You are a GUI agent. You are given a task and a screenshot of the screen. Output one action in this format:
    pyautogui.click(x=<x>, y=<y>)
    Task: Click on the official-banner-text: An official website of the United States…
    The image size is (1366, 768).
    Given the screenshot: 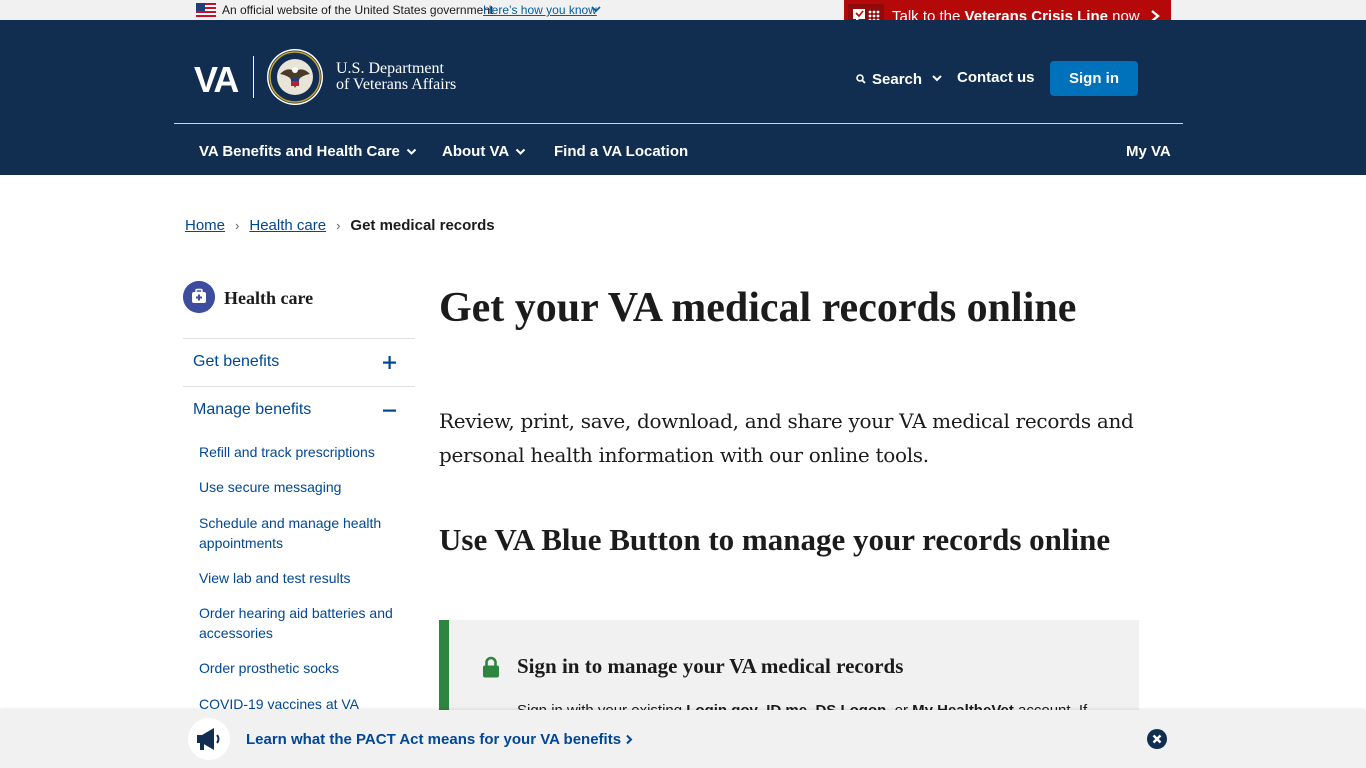 What is the action you would take?
    pyautogui.click(x=358, y=10)
    